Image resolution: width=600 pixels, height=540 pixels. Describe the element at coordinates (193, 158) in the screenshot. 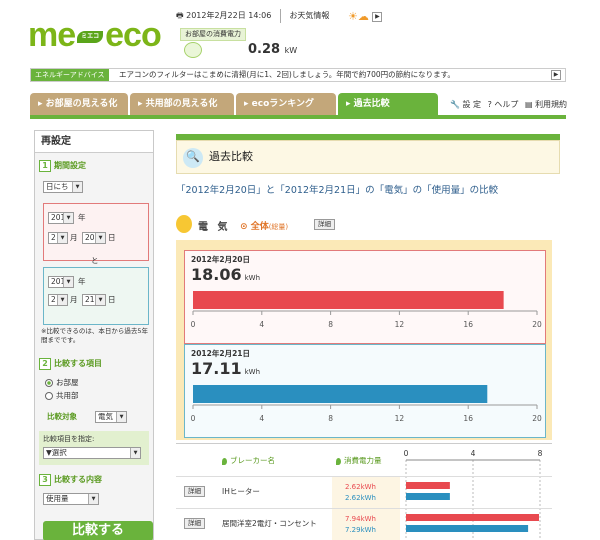

I see `magnifier-icon: 🔍` at that location.